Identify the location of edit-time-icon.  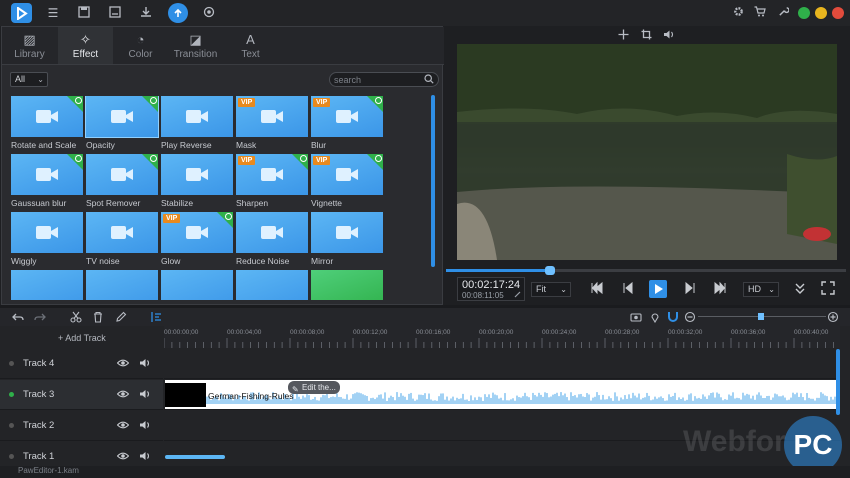
(517, 294).